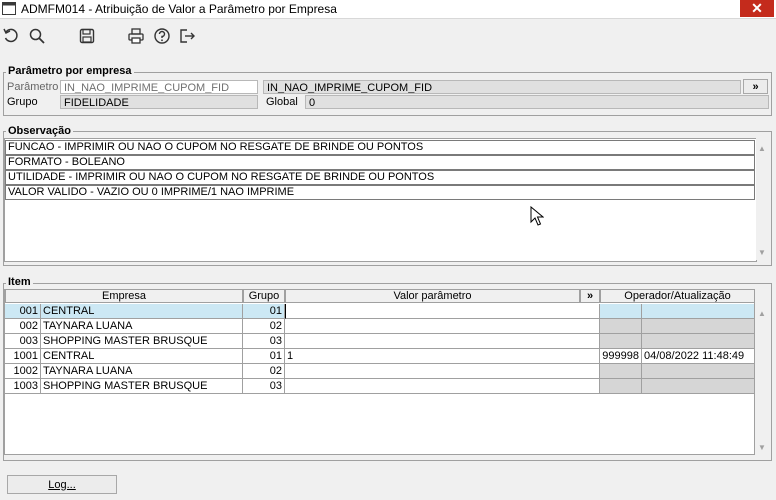 The width and height of the screenshot is (776, 500). Describe the element at coordinates (502, 87) in the screenshot. I see `param-name-field: IN_NAO_IMPRIME_CUPOM_FID` at that location.